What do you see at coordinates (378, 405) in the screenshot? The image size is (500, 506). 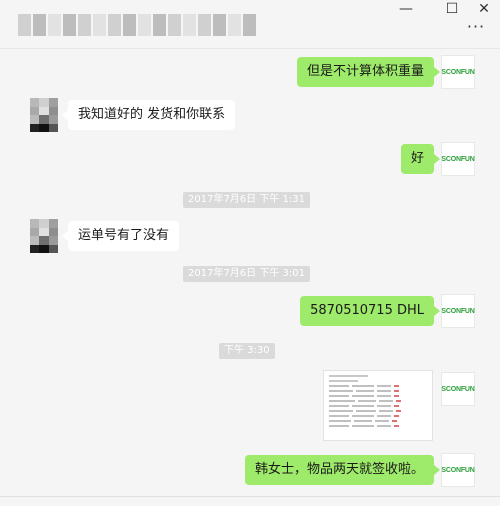 I see `image-message-document` at bounding box center [378, 405].